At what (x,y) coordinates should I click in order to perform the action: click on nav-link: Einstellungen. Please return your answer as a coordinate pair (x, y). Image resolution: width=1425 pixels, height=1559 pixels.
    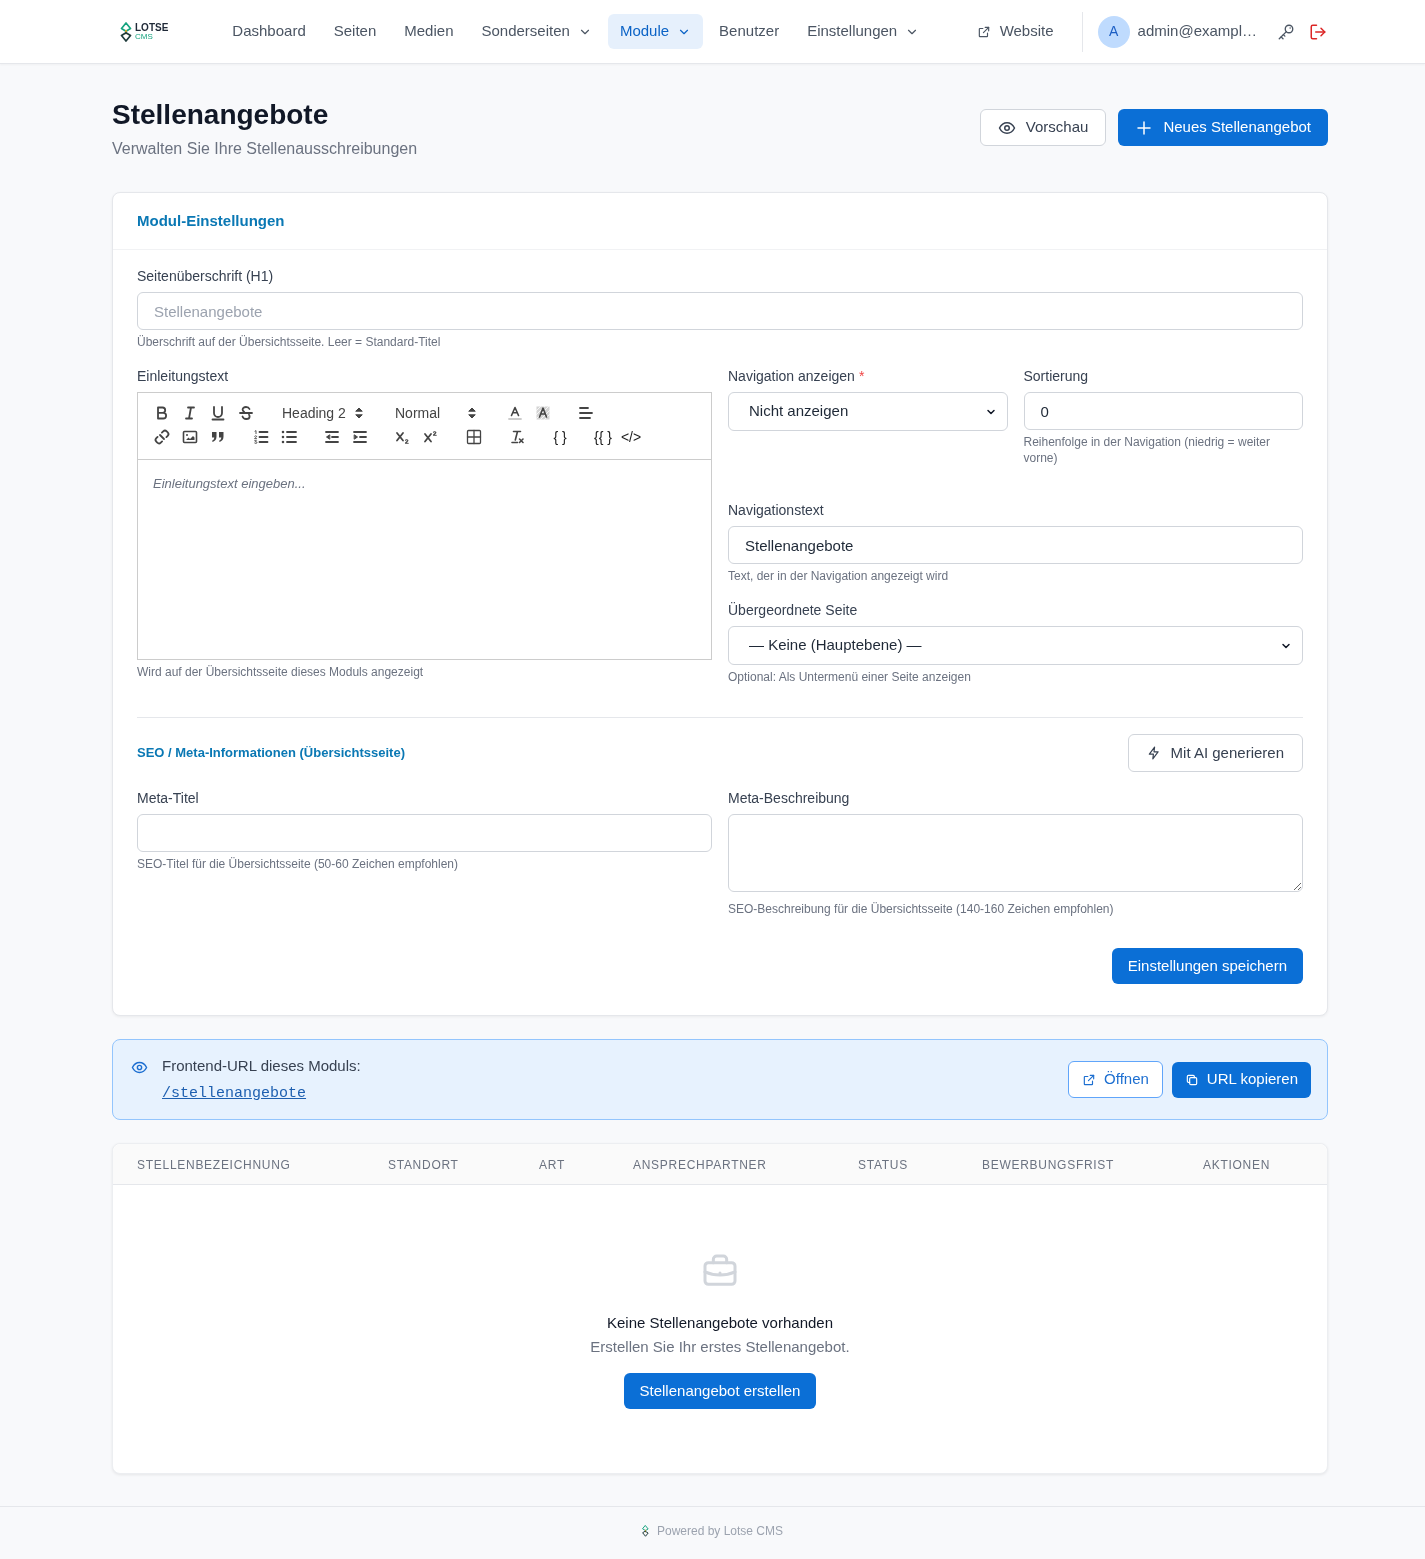
    Looking at the image, I should click on (863, 31).